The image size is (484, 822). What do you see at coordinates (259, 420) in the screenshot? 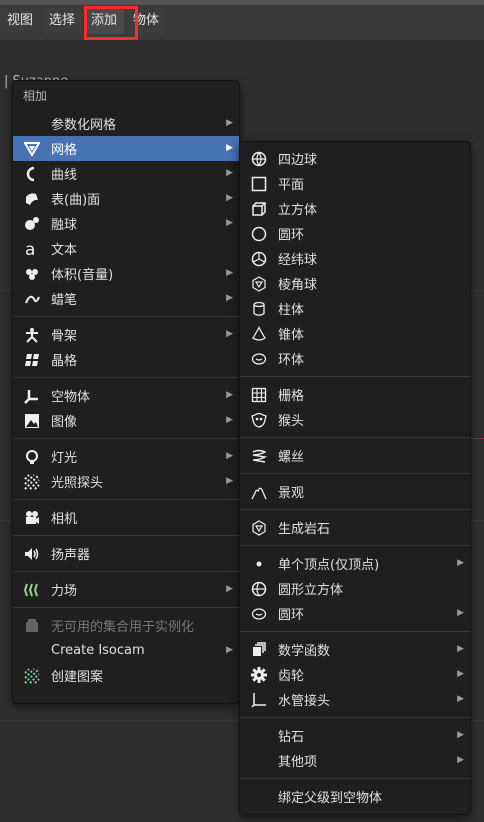
I see `monkey-icon` at bounding box center [259, 420].